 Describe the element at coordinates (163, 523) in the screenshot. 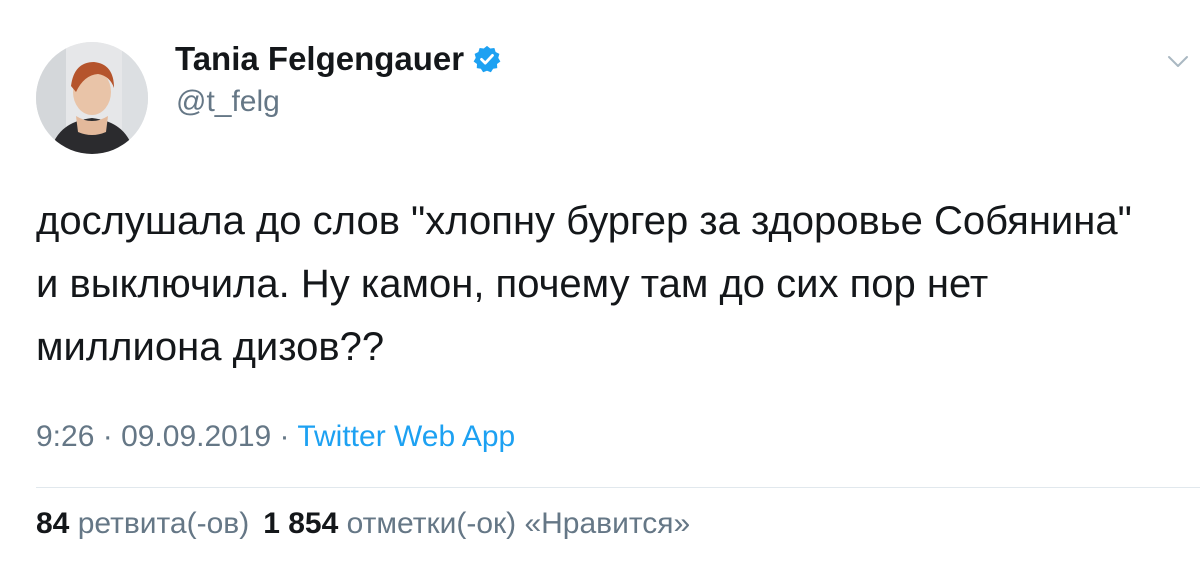

I see `retweets-label: ретвита(-ов)` at that location.